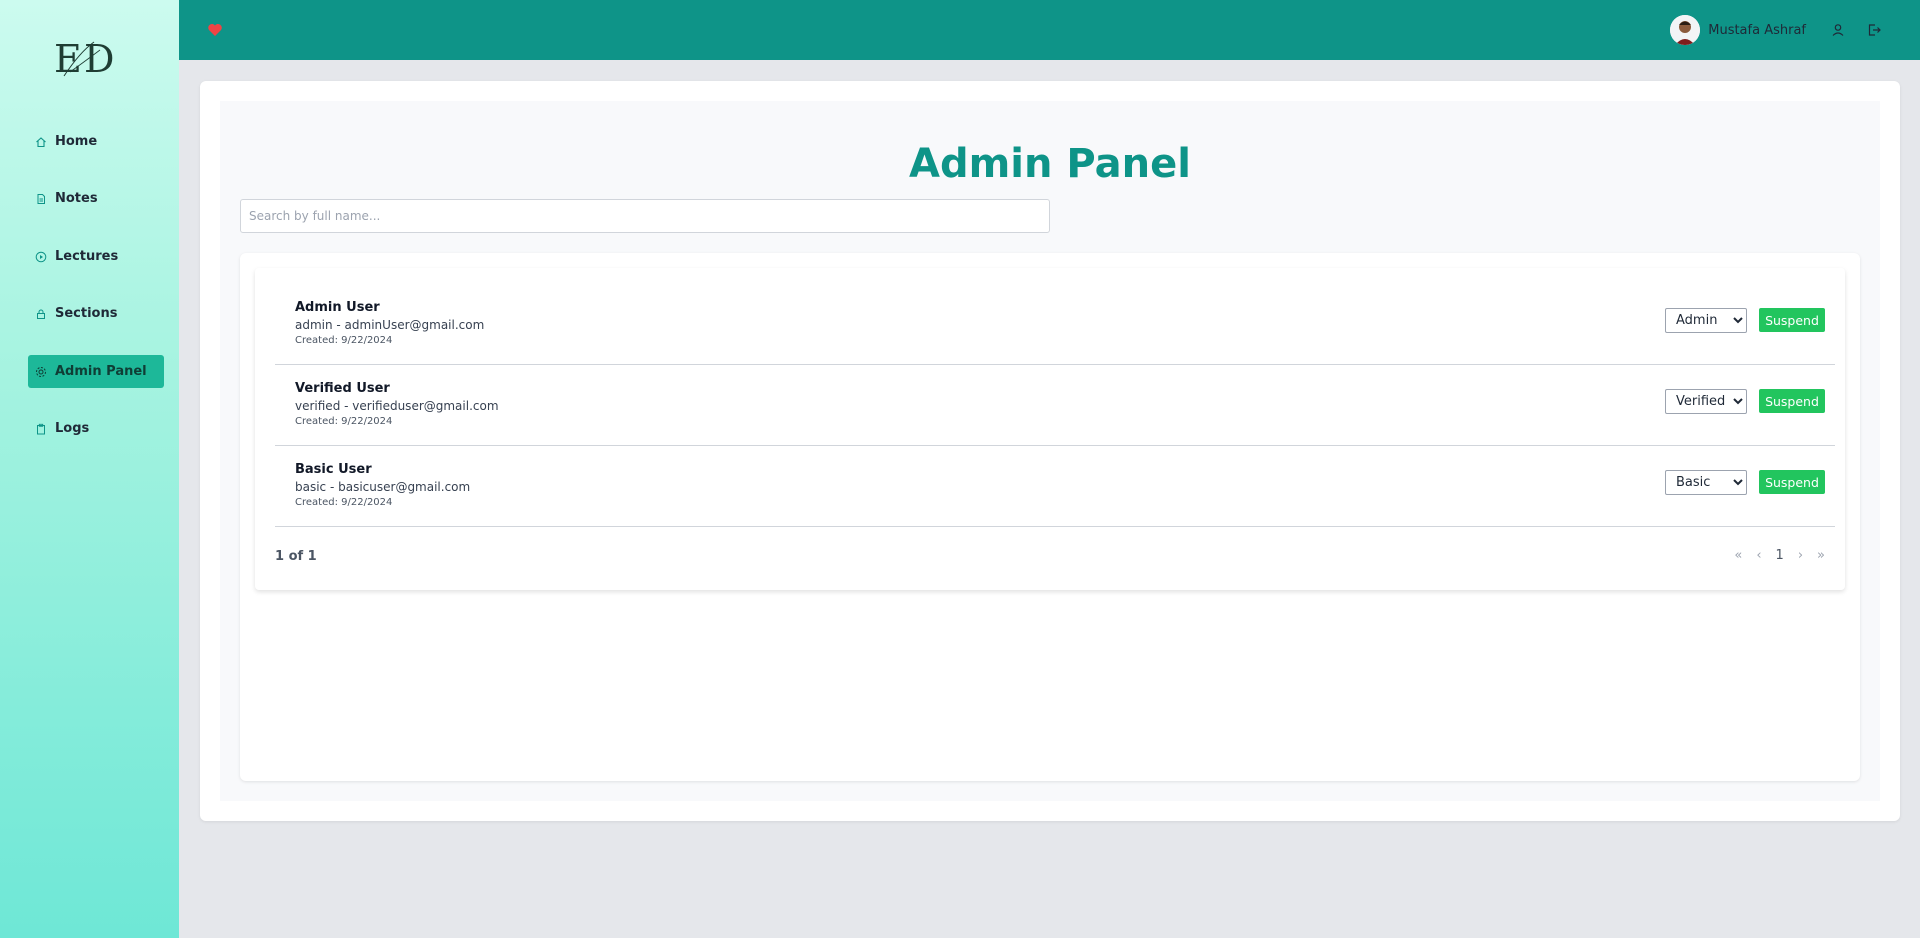  What do you see at coordinates (41, 257) in the screenshot?
I see `play-circle-icon` at bounding box center [41, 257].